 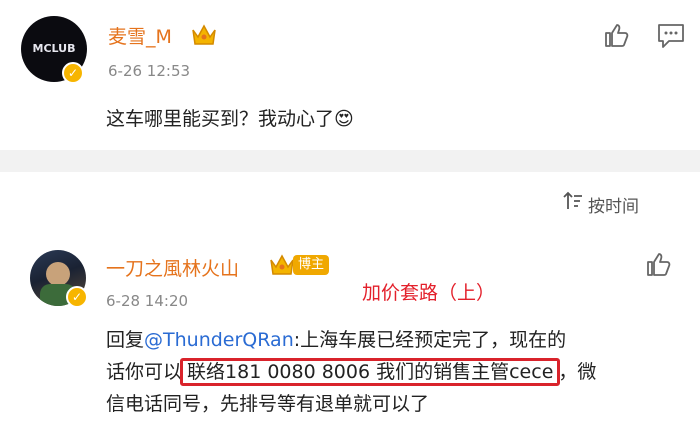 What do you see at coordinates (54, 48) in the screenshot?
I see `avatar-logo-text: MCLUB` at bounding box center [54, 48].